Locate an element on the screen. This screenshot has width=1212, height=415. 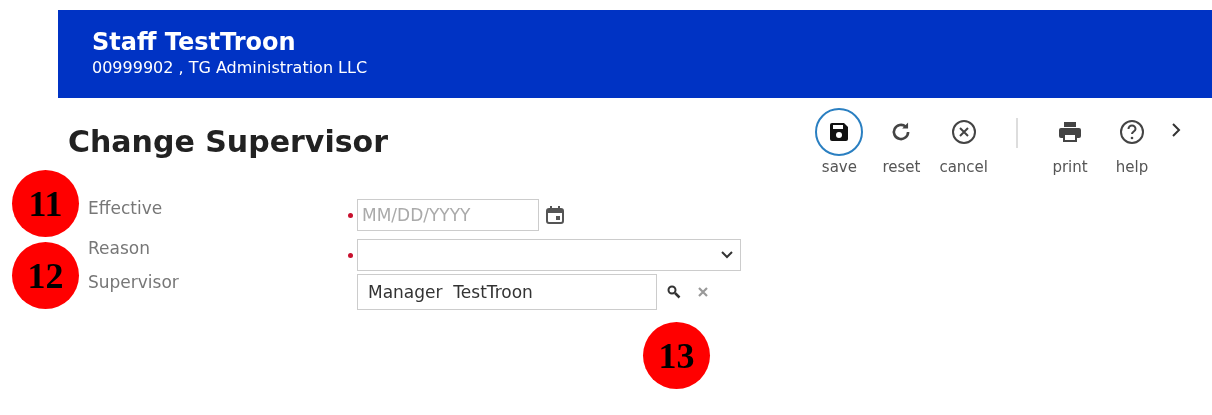
reset-label: reset is located at coordinates (901, 167).